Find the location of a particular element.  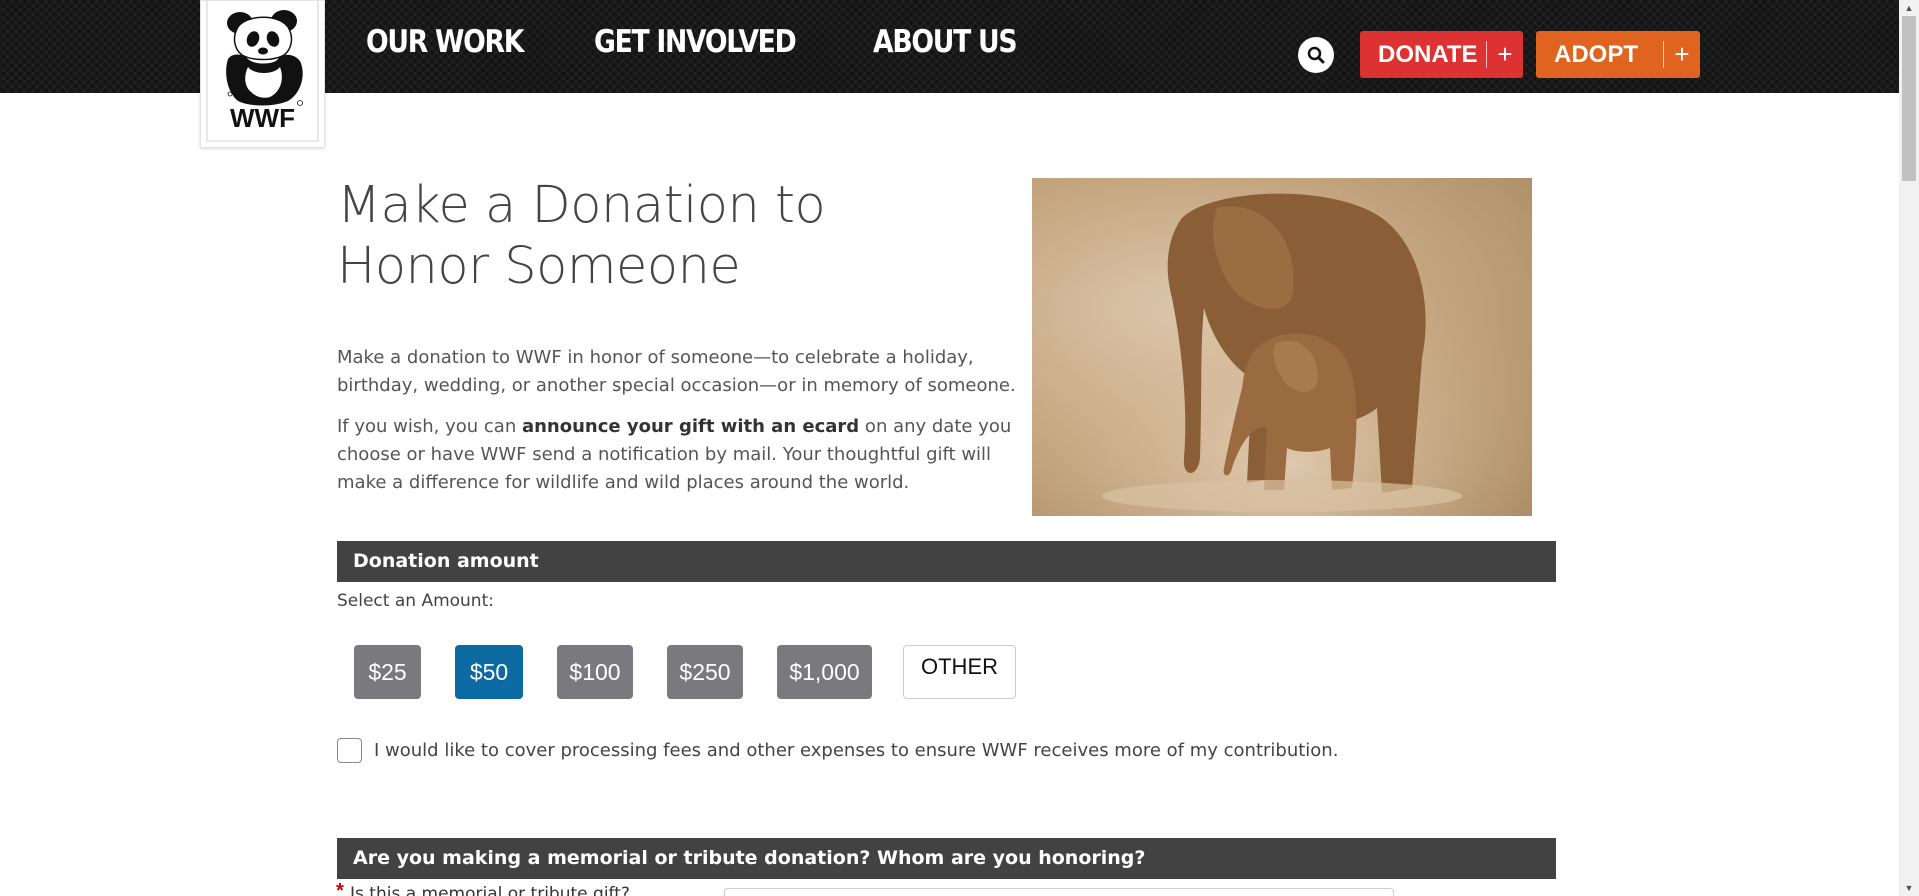

select-amount-label: Select an Amount: is located at coordinates (415, 601).